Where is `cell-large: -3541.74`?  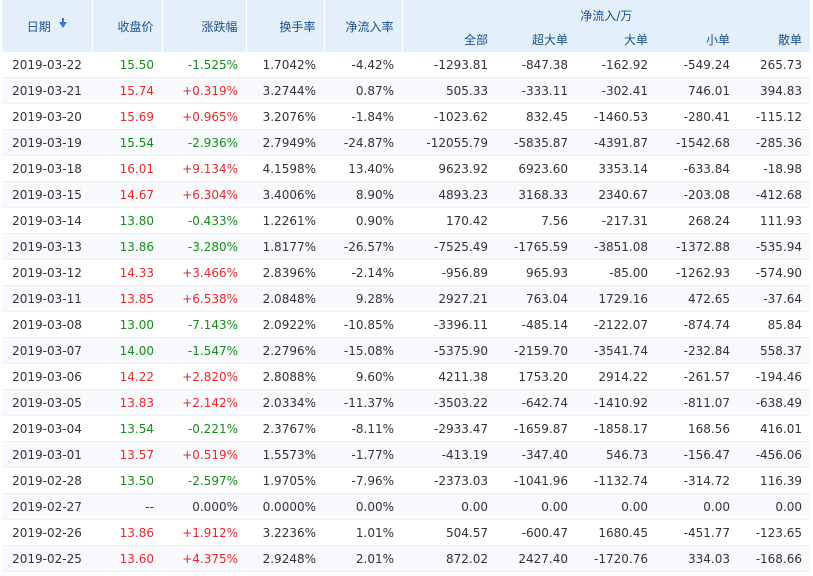
cell-large: -3541.74 is located at coordinates (616, 350).